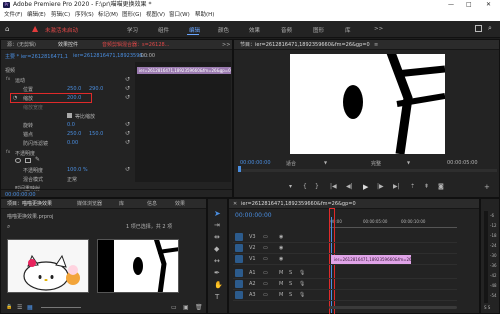 The height and width of the screenshot is (314, 500). I want to click on extract-icon: ⇞, so click(426, 186).